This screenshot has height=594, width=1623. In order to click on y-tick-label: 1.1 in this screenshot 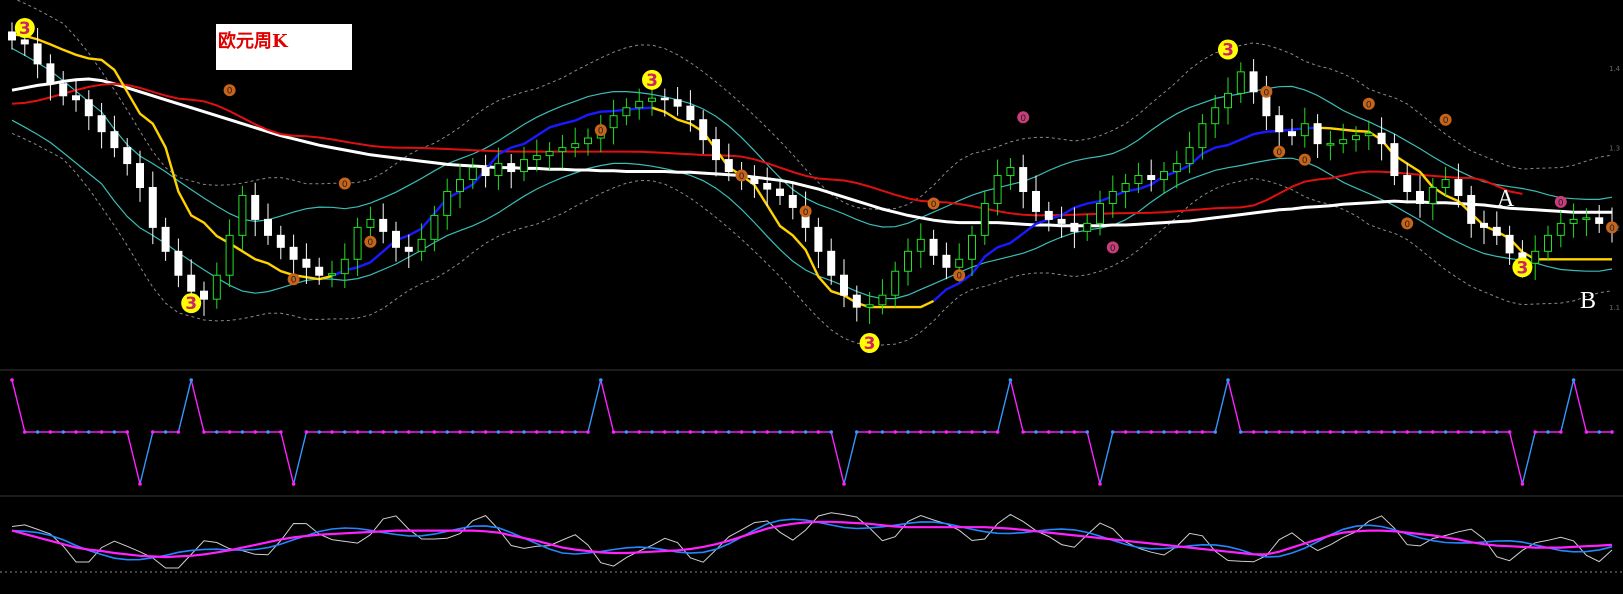, I will do `click(1614, 308)`.